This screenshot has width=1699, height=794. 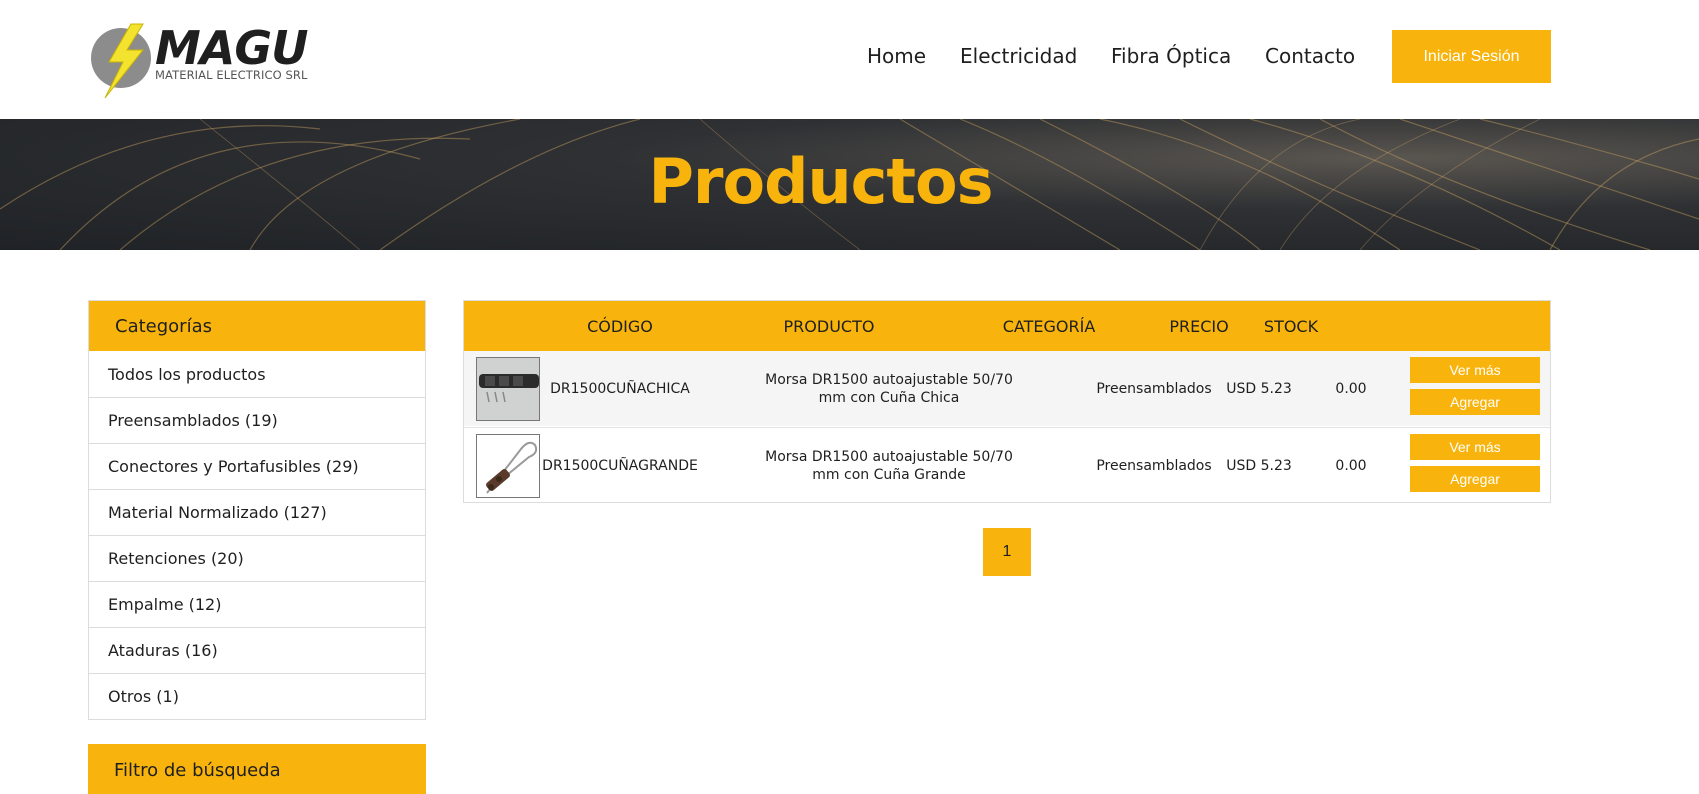 I want to click on category-retenciones: Retenciones (20), so click(x=257, y=558).